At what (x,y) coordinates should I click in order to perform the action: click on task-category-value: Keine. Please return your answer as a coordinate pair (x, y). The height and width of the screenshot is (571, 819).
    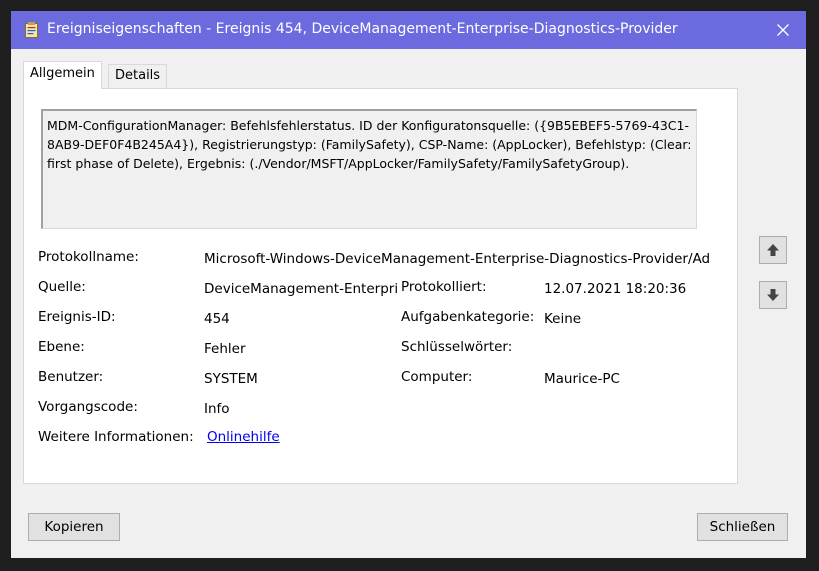
    Looking at the image, I should click on (562, 319).